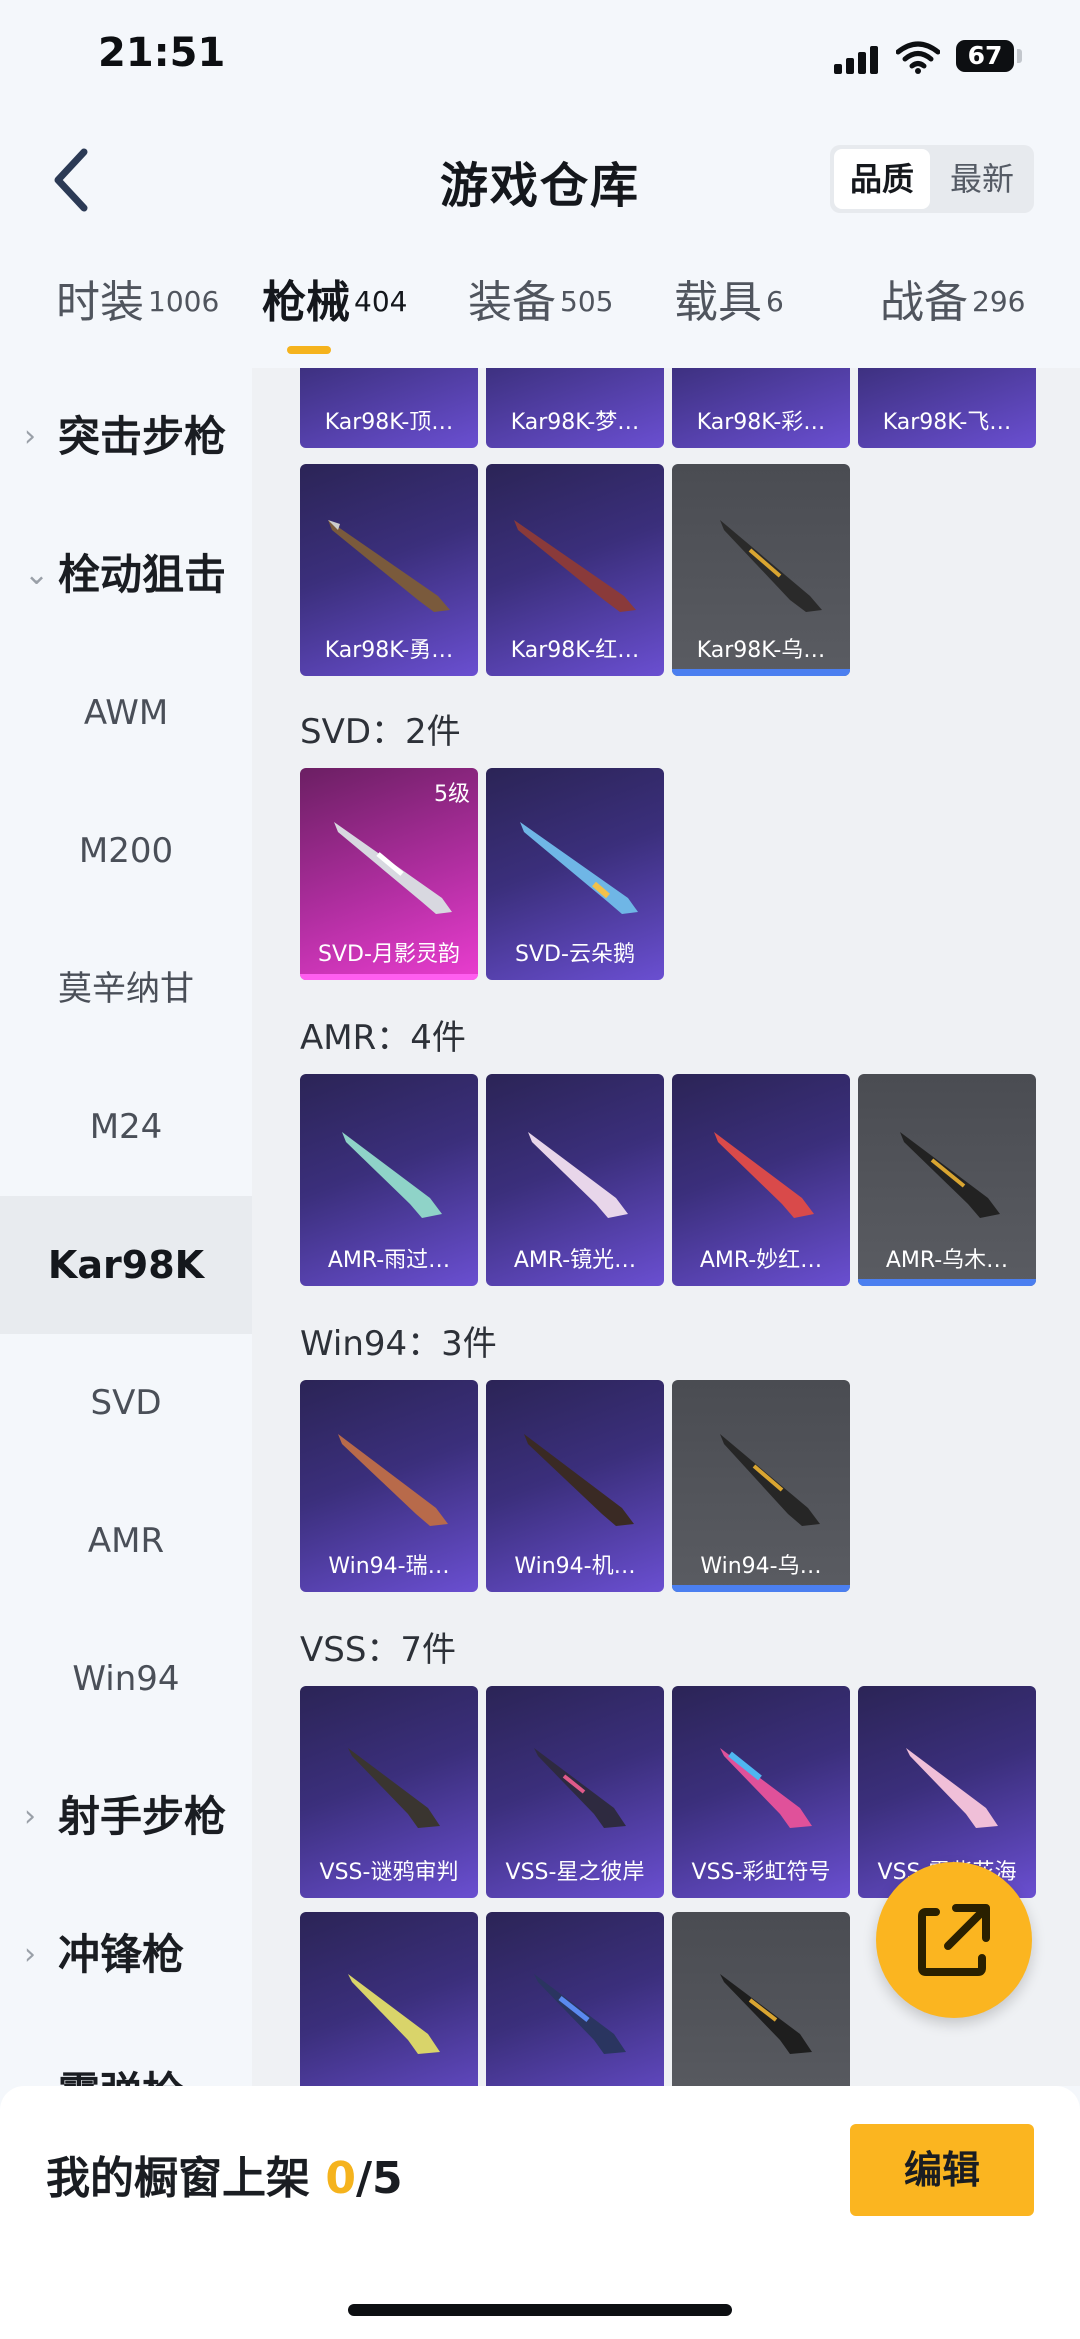 The width and height of the screenshot is (1080, 2339). I want to click on skin-card: 5级 SVD-月影灵韵, so click(389, 874).